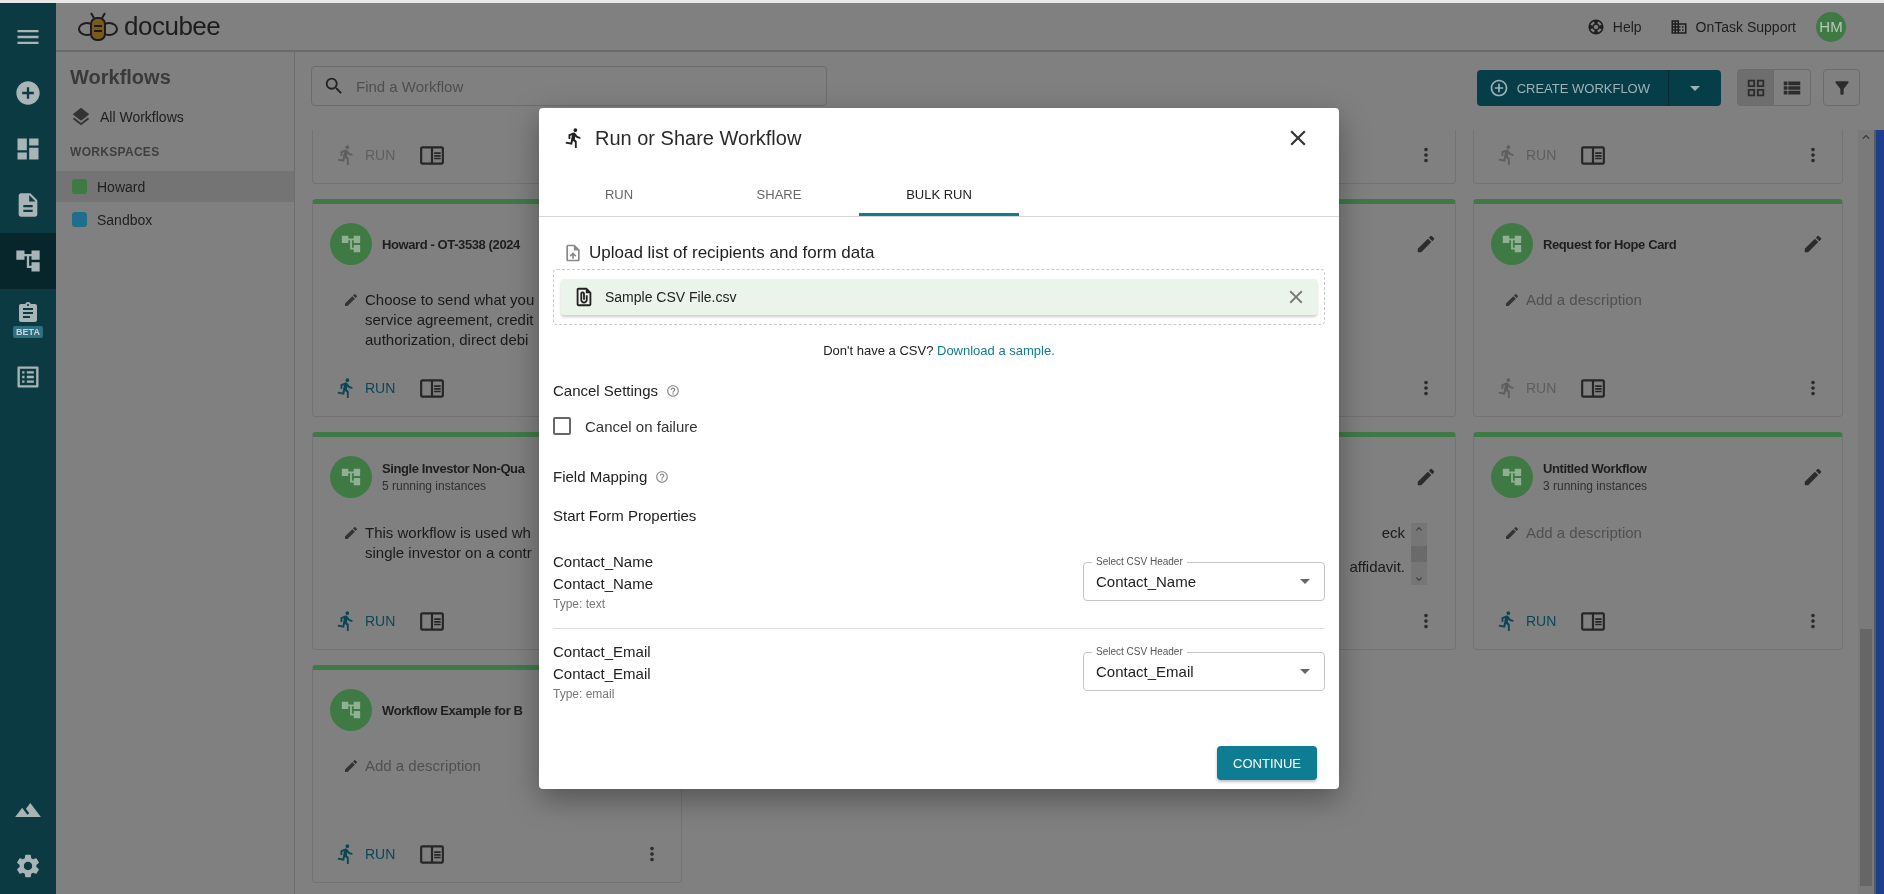 This screenshot has height=894, width=1884. What do you see at coordinates (447, 340) in the screenshot?
I see `description-line: authorization, direct debi` at bounding box center [447, 340].